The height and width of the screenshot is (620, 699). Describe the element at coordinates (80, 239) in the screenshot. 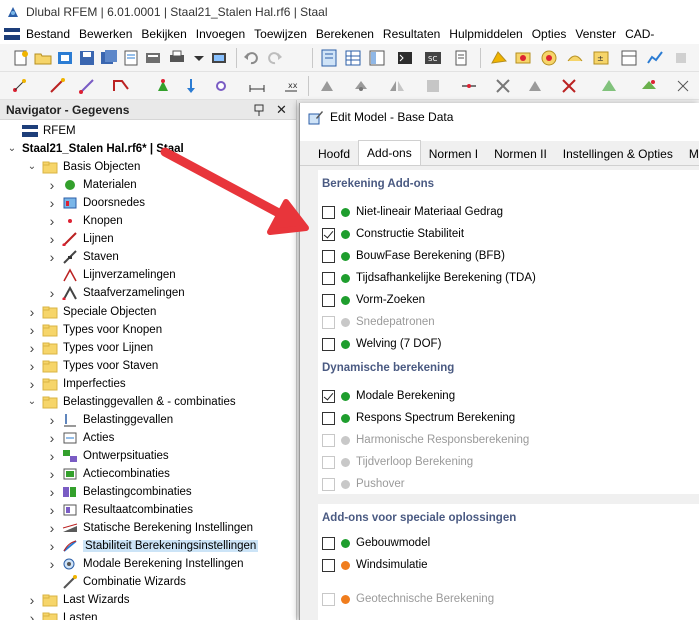

I see `tree-item: › Lijnen` at that location.